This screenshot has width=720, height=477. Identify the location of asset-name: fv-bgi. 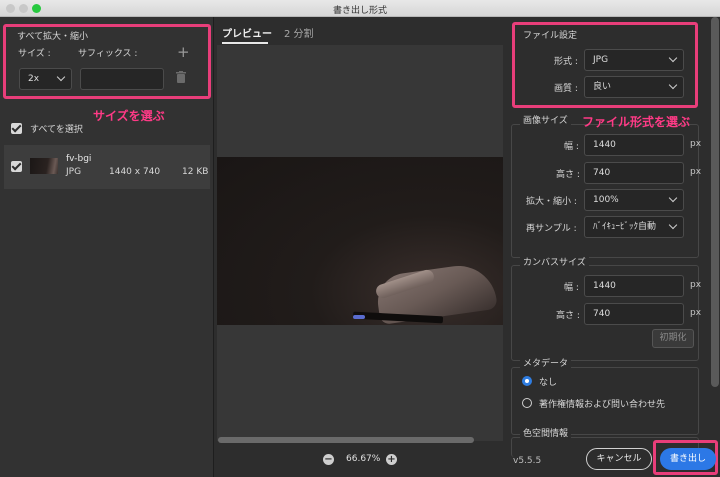
(79, 159).